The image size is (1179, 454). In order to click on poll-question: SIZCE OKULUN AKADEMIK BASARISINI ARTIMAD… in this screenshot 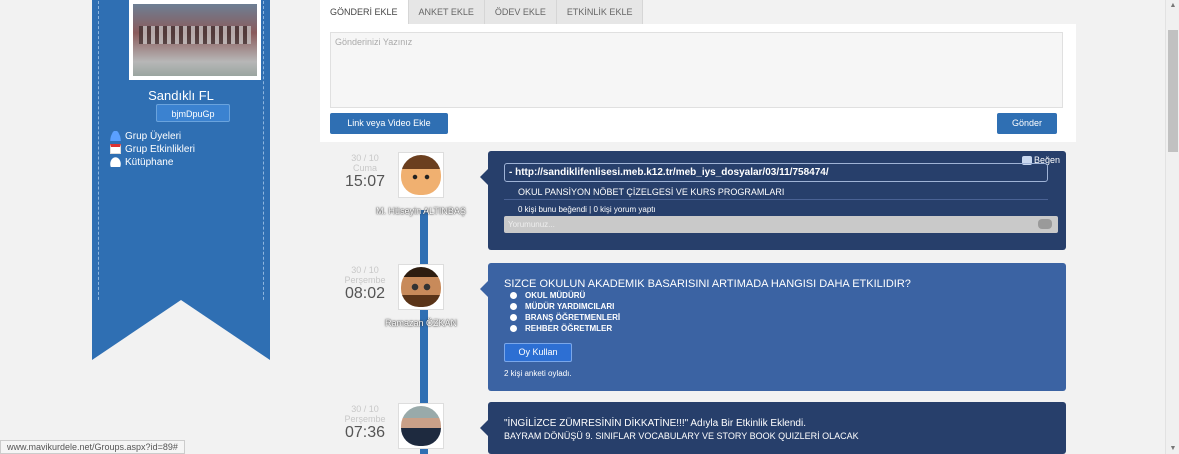, I will do `click(707, 284)`.